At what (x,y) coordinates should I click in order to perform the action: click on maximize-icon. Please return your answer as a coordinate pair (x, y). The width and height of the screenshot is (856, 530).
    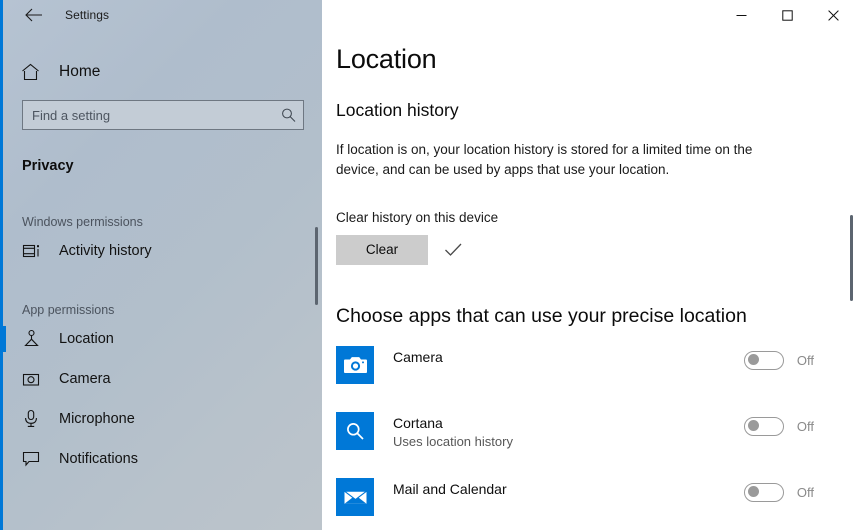
    Looking at the image, I should click on (787, 15).